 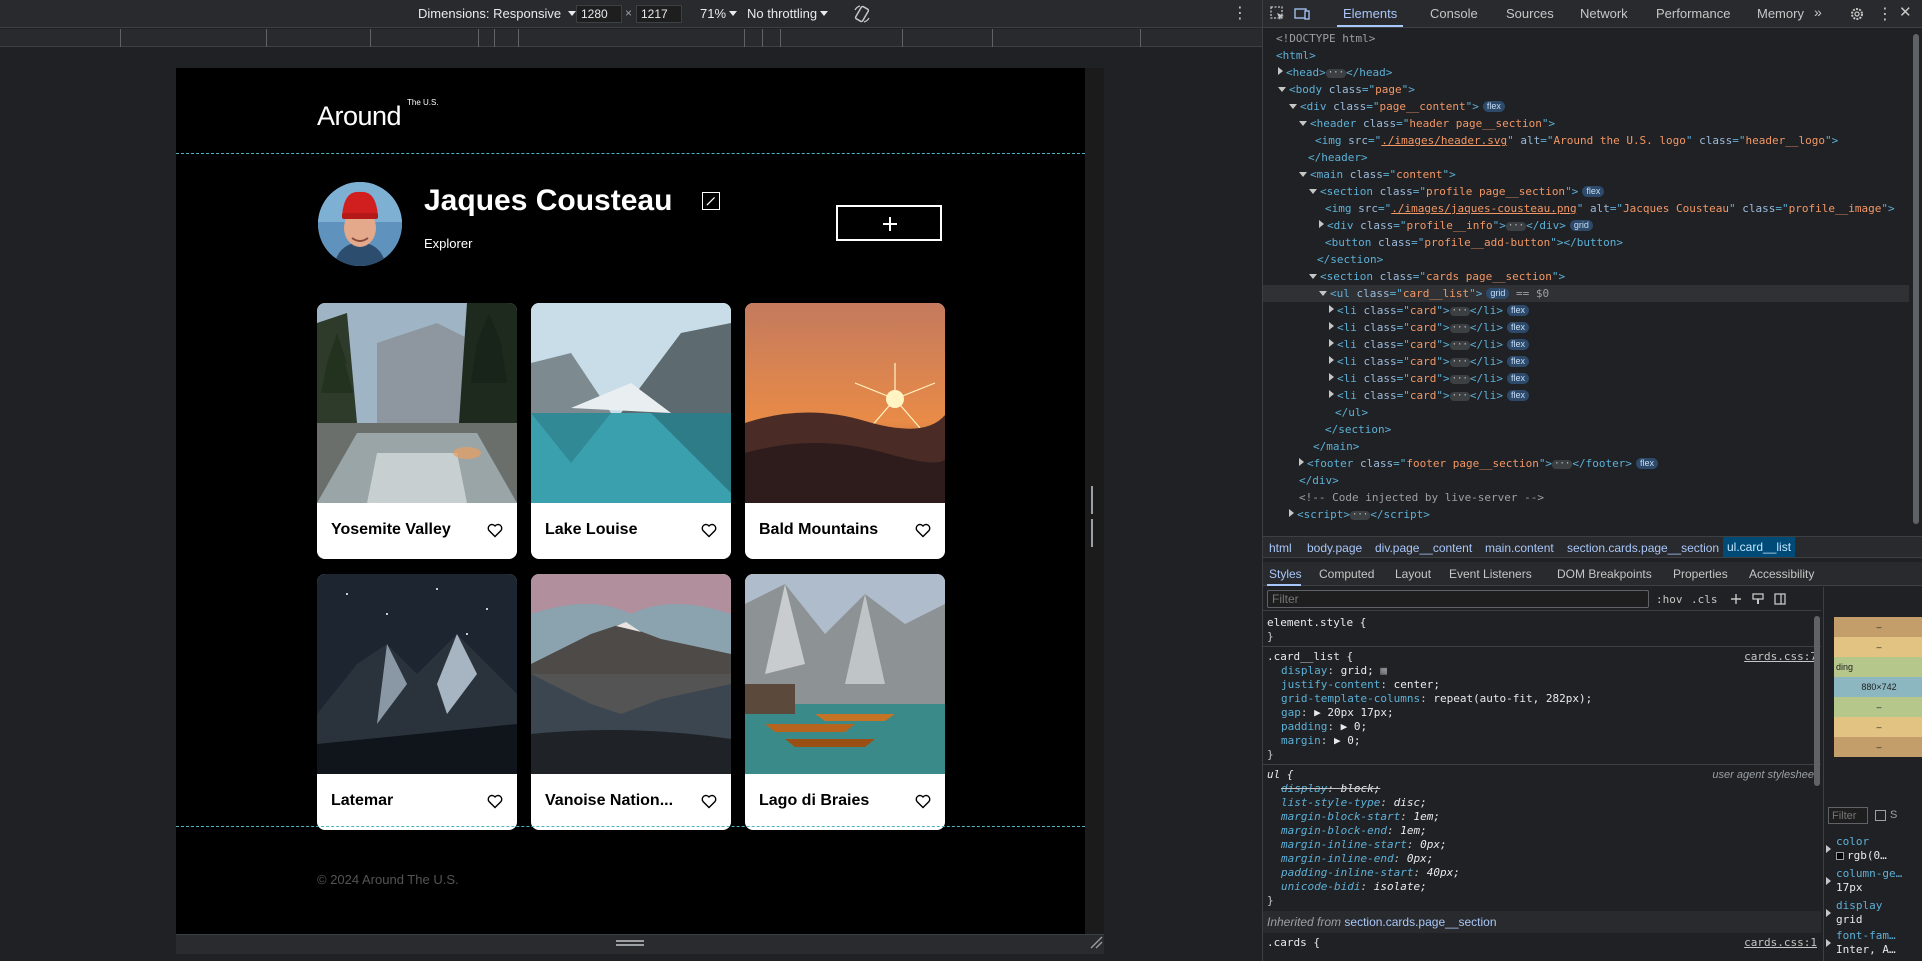 What do you see at coordinates (1693, 13) in the screenshot?
I see `tab-performance: Performance` at bounding box center [1693, 13].